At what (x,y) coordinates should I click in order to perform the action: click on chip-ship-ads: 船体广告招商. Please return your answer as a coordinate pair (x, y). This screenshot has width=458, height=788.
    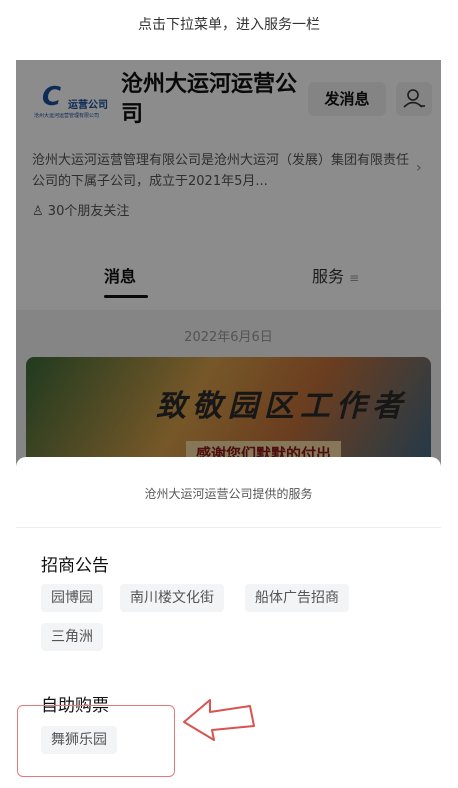
    Looking at the image, I should click on (297, 598).